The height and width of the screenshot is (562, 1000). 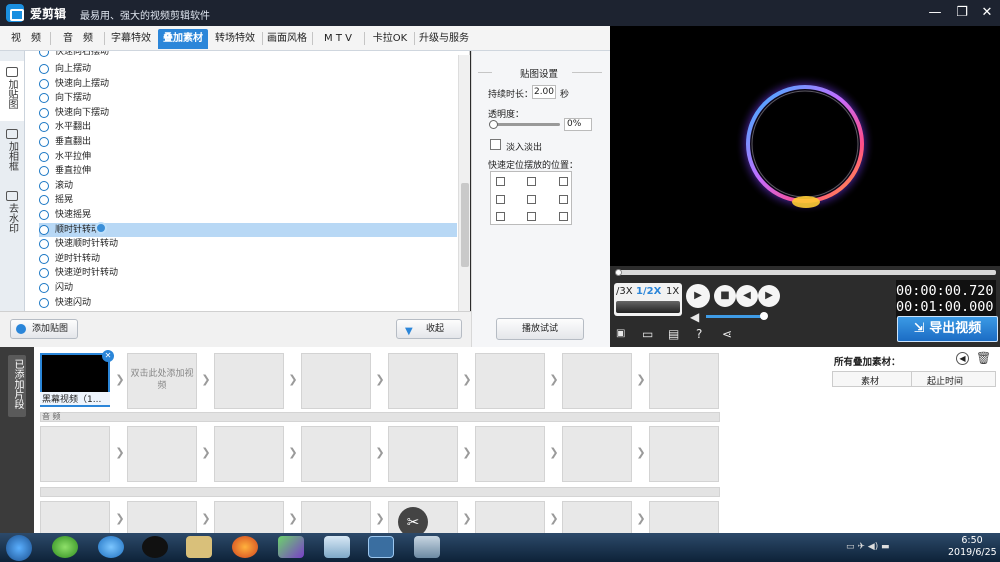 What do you see at coordinates (531, 199) in the screenshot?
I see `position-center` at bounding box center [531, 199].